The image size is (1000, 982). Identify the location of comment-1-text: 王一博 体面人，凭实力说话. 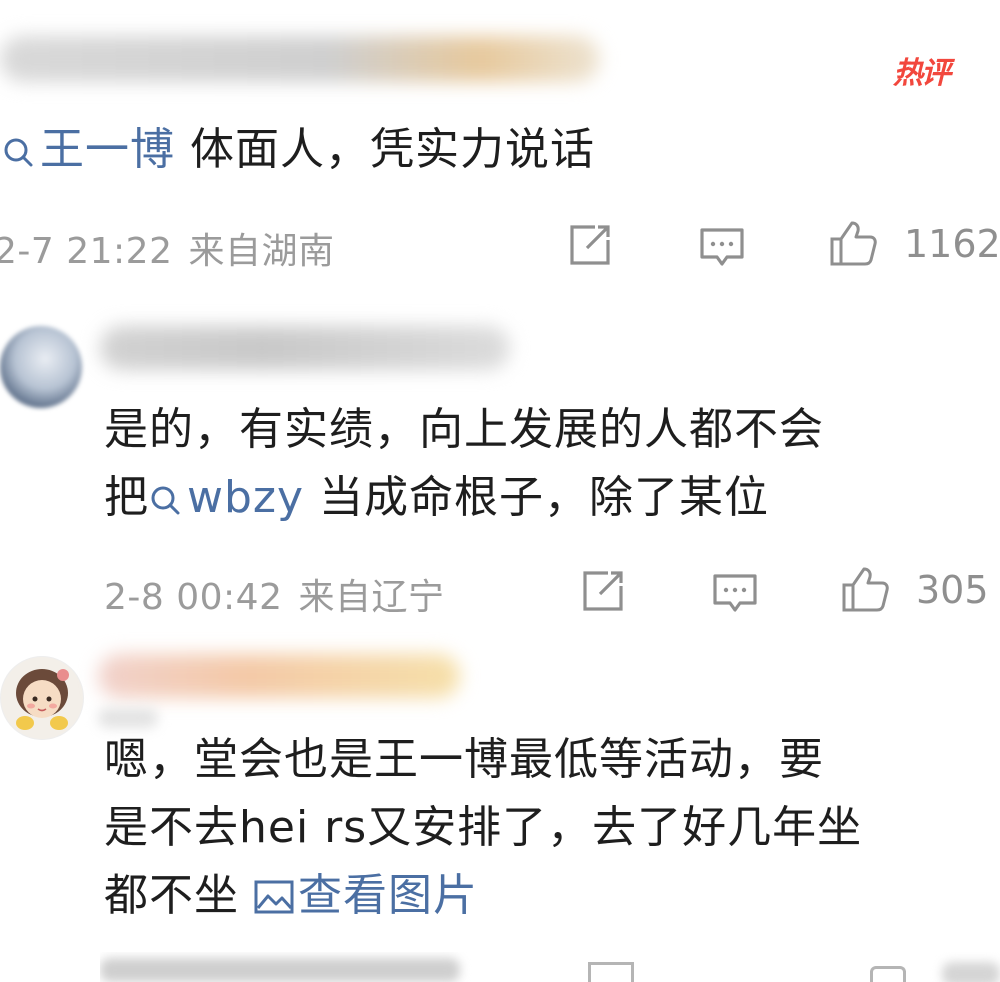
(298, 150).